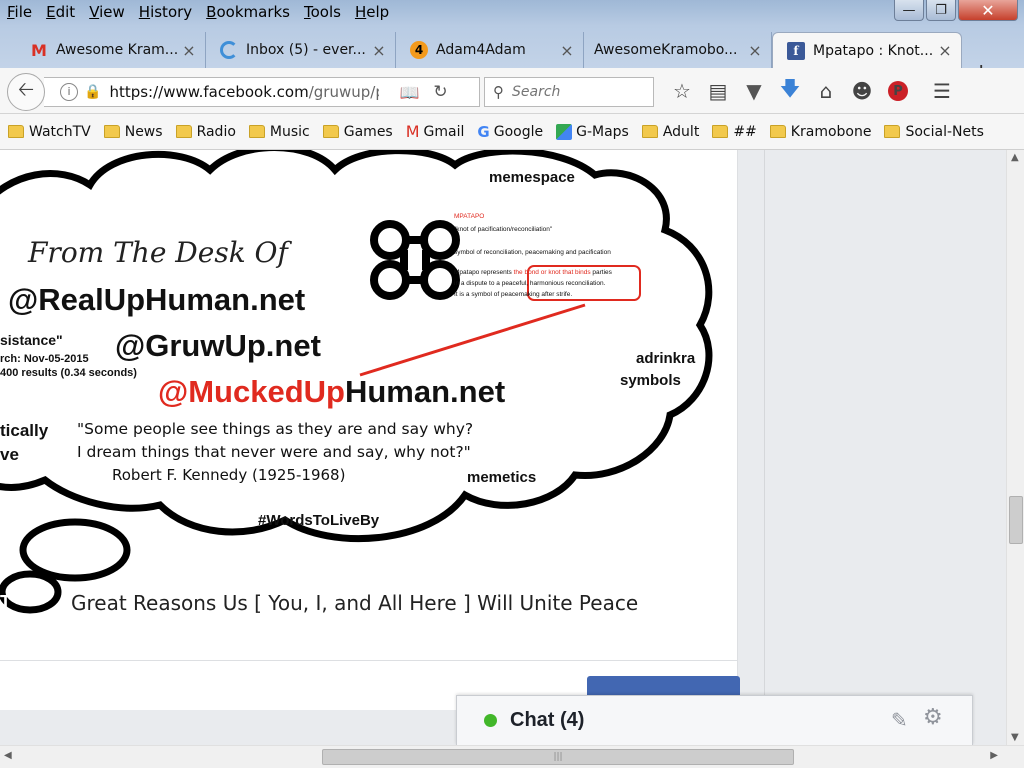 This screenshot has height=768, width=1024. I want to click on search-input, so click(572, 92).